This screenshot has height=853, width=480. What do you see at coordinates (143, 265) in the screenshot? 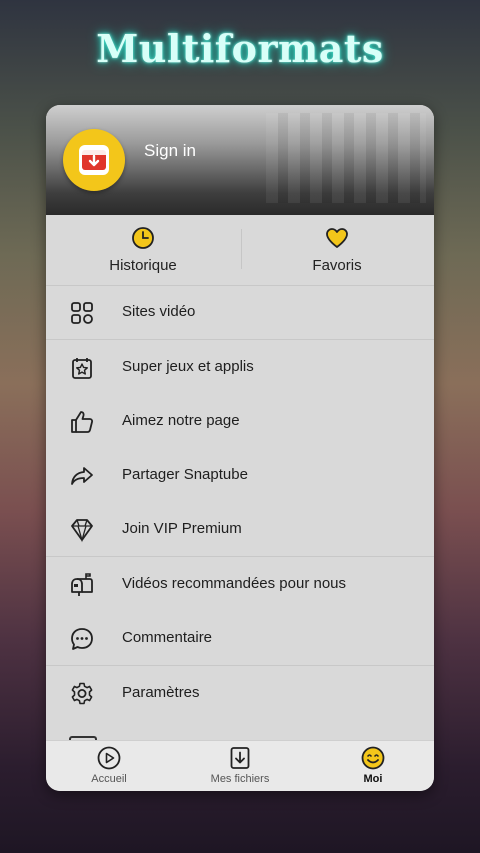
I see `quick-action-label: Historique` at bounding box center [143, 265].